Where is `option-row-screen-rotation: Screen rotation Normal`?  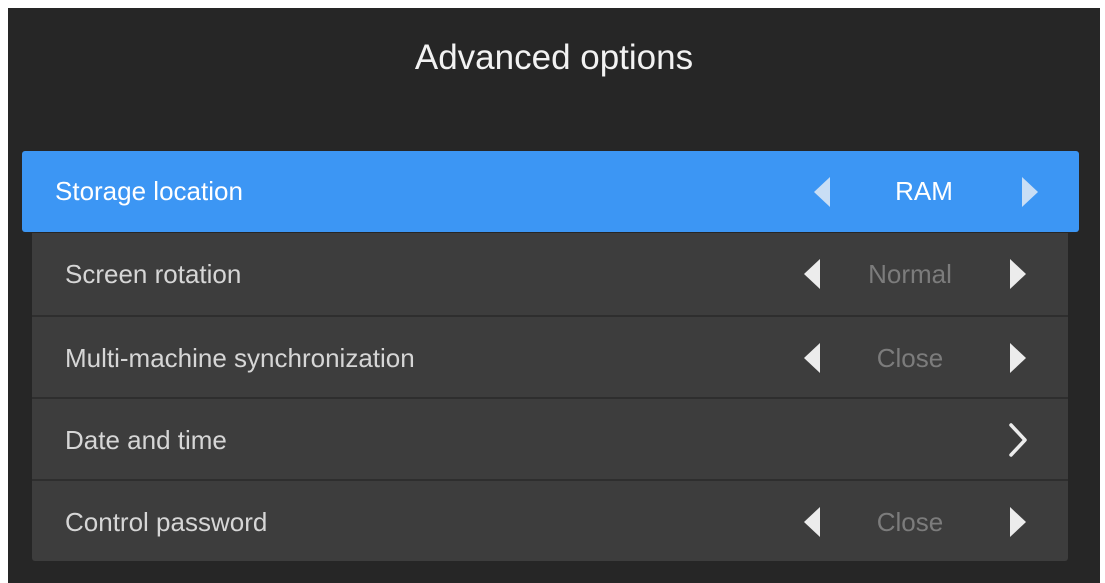
option-row-screen-rotation: Screen rotation Normal is located at coordinates (550, 274).